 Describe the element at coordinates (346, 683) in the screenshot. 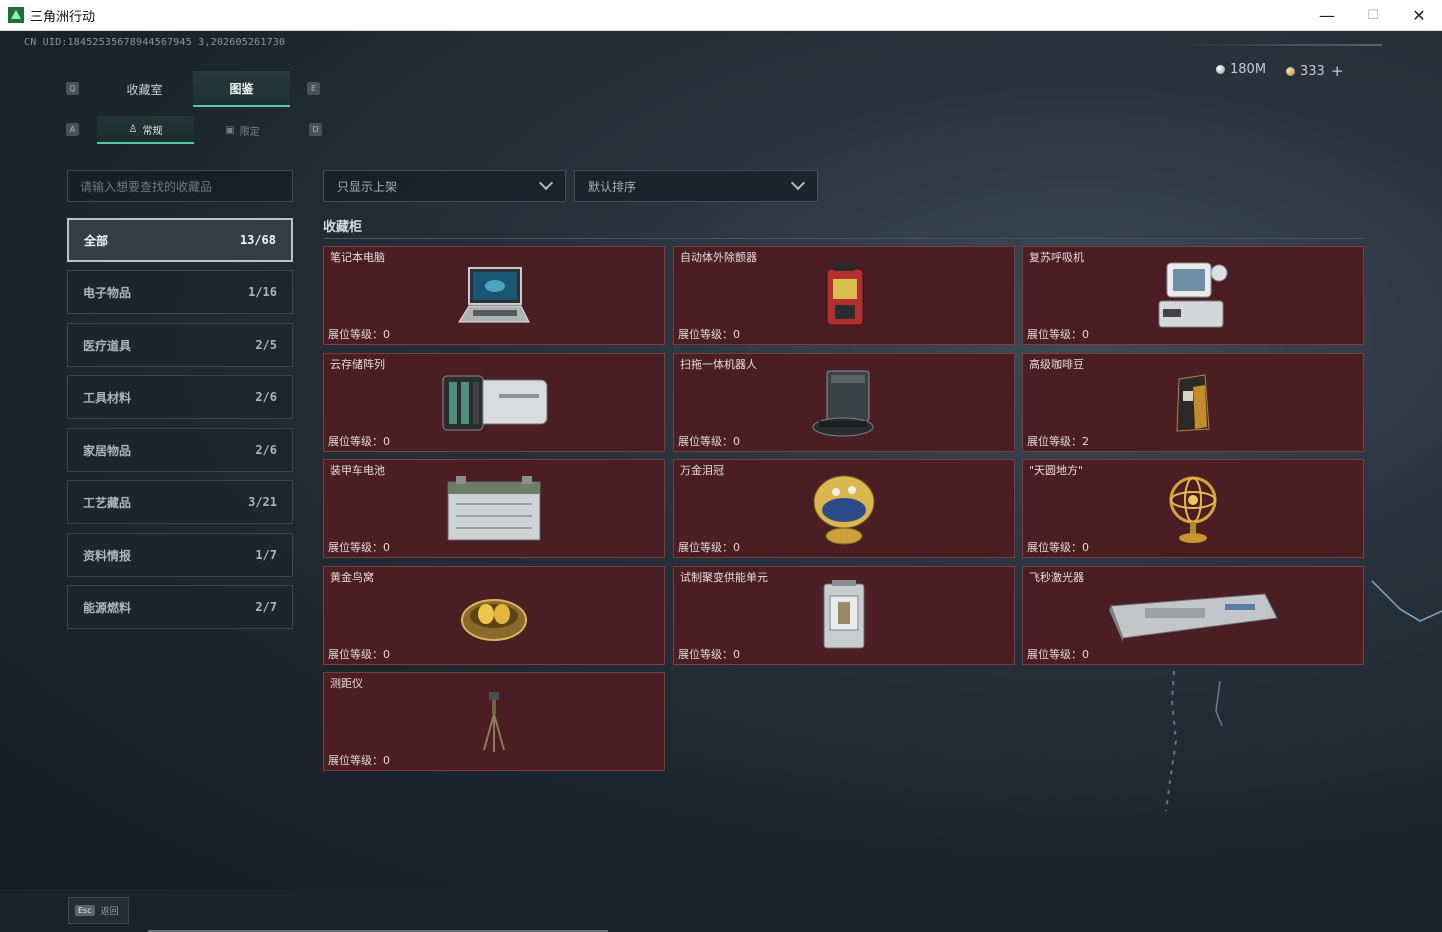

I see `item-name: 测距仪` at that location.